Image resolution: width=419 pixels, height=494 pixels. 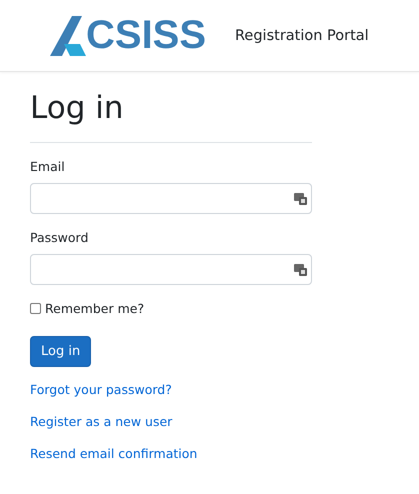 I want to click on link: Register as a new user, so click(x=101, y=422).